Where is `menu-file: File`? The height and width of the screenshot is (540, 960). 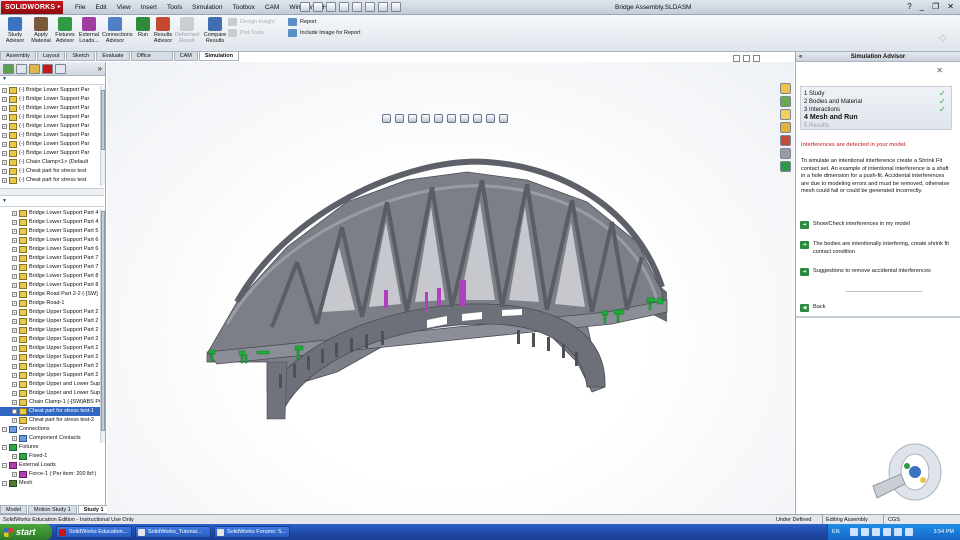
menu-file: File is located at coordinates (80, 7).